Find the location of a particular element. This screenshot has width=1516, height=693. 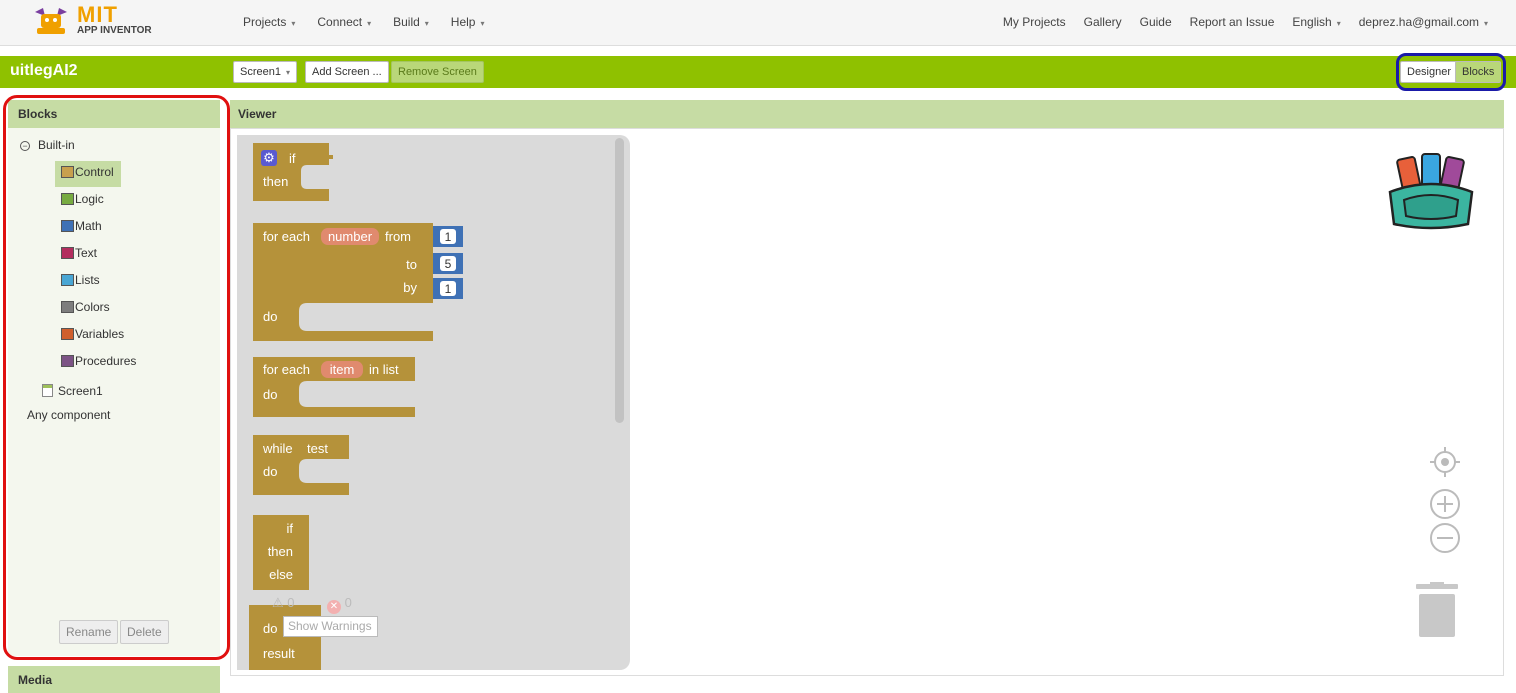

gear-icon: ⚙ is located at coordinates (269, 157).